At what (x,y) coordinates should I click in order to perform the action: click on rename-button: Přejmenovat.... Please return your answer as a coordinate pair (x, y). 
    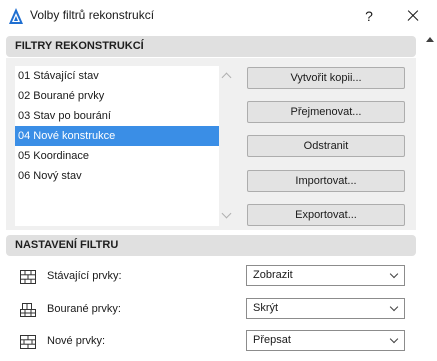
    Looking at the image, I should click on (326, 112).